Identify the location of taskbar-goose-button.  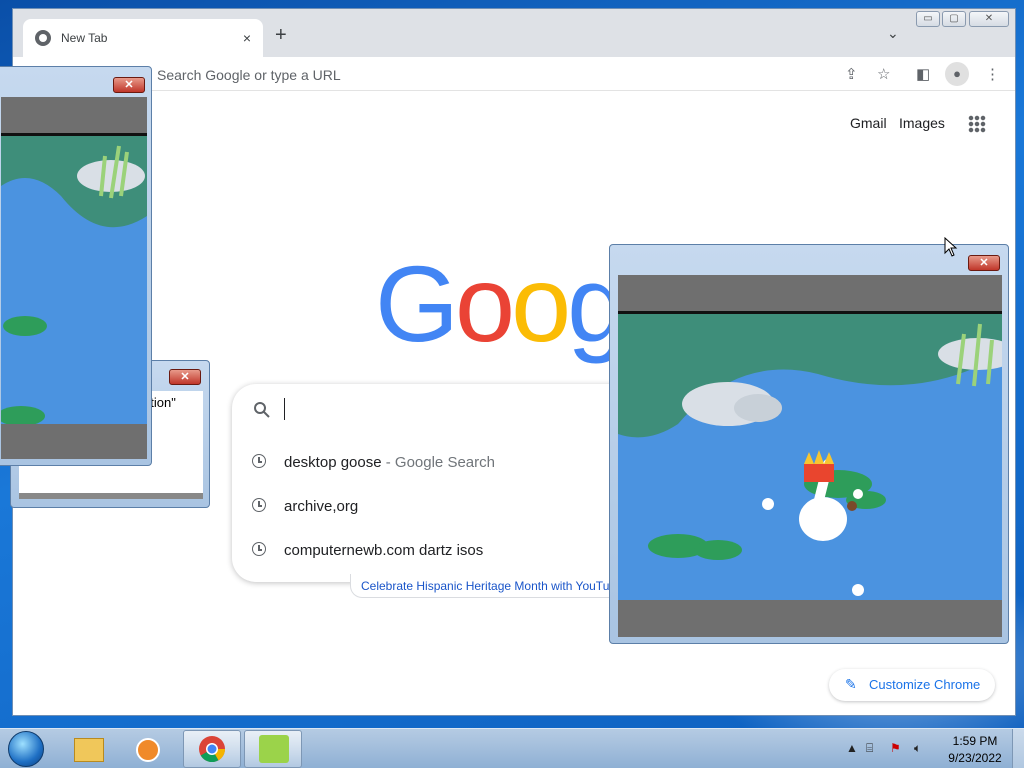
(273, 749).